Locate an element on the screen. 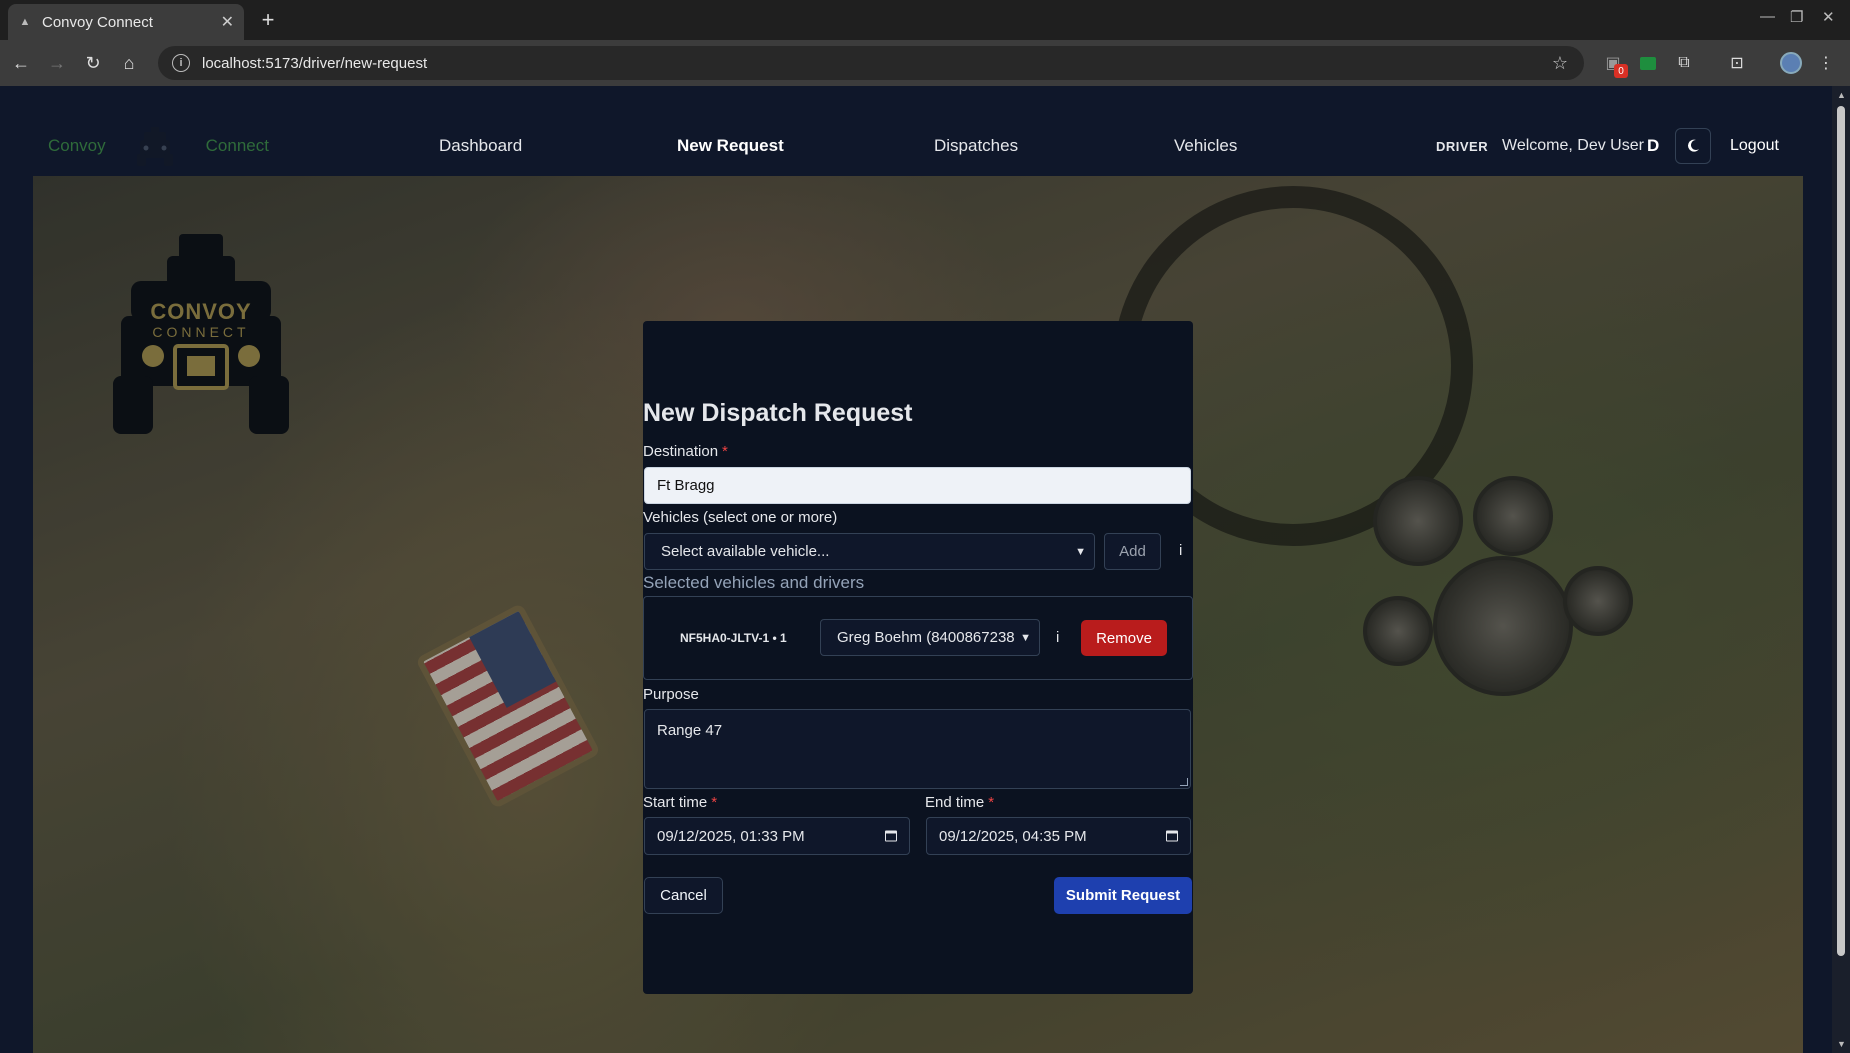 The height and width of the screenshot is (1053, 1850). theme-toggle-button is located at coordinates (1693, 146).